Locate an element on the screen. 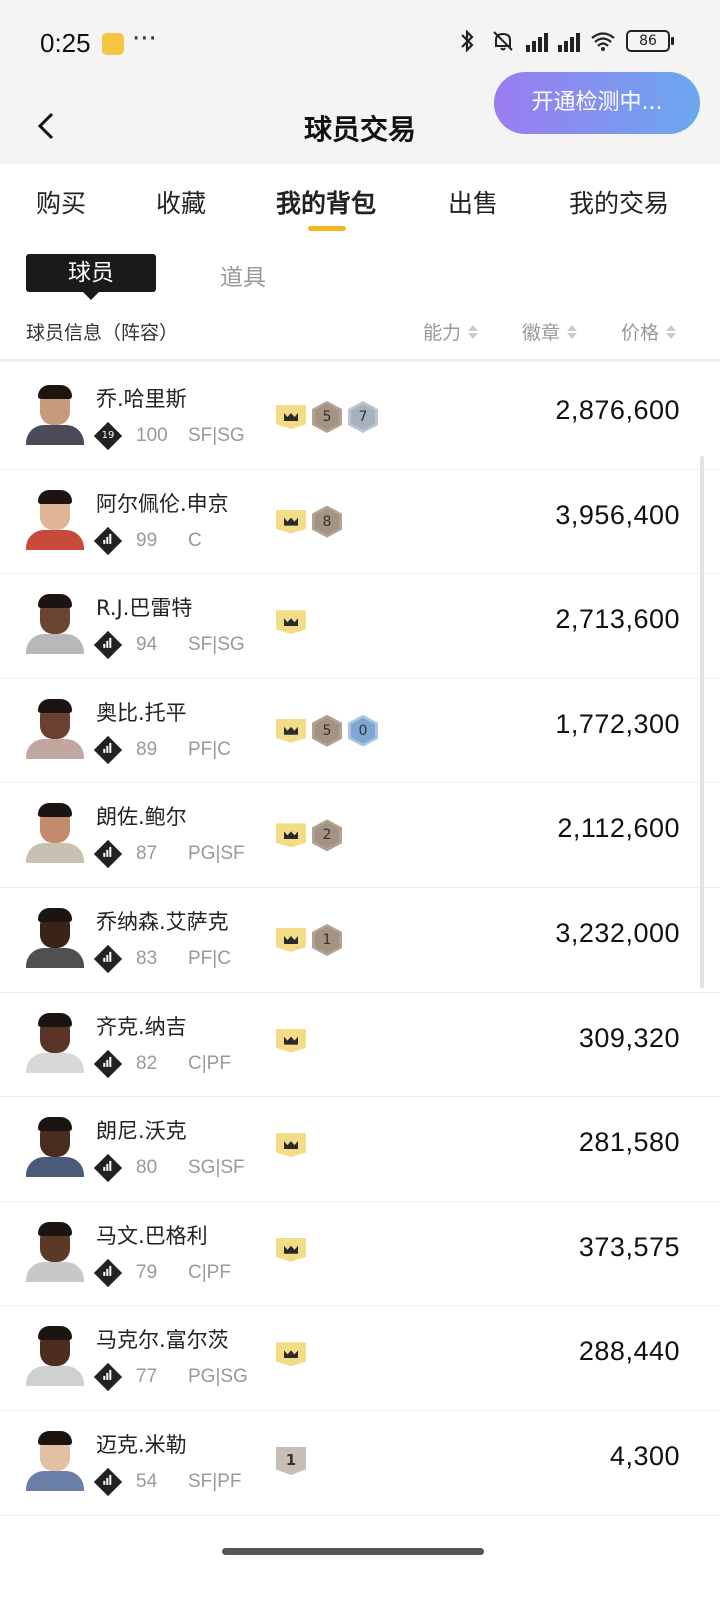 The width and height of the screenshot is (720, 1600). player-meta: 87 PG|SF is located at coordinates (169, 854).